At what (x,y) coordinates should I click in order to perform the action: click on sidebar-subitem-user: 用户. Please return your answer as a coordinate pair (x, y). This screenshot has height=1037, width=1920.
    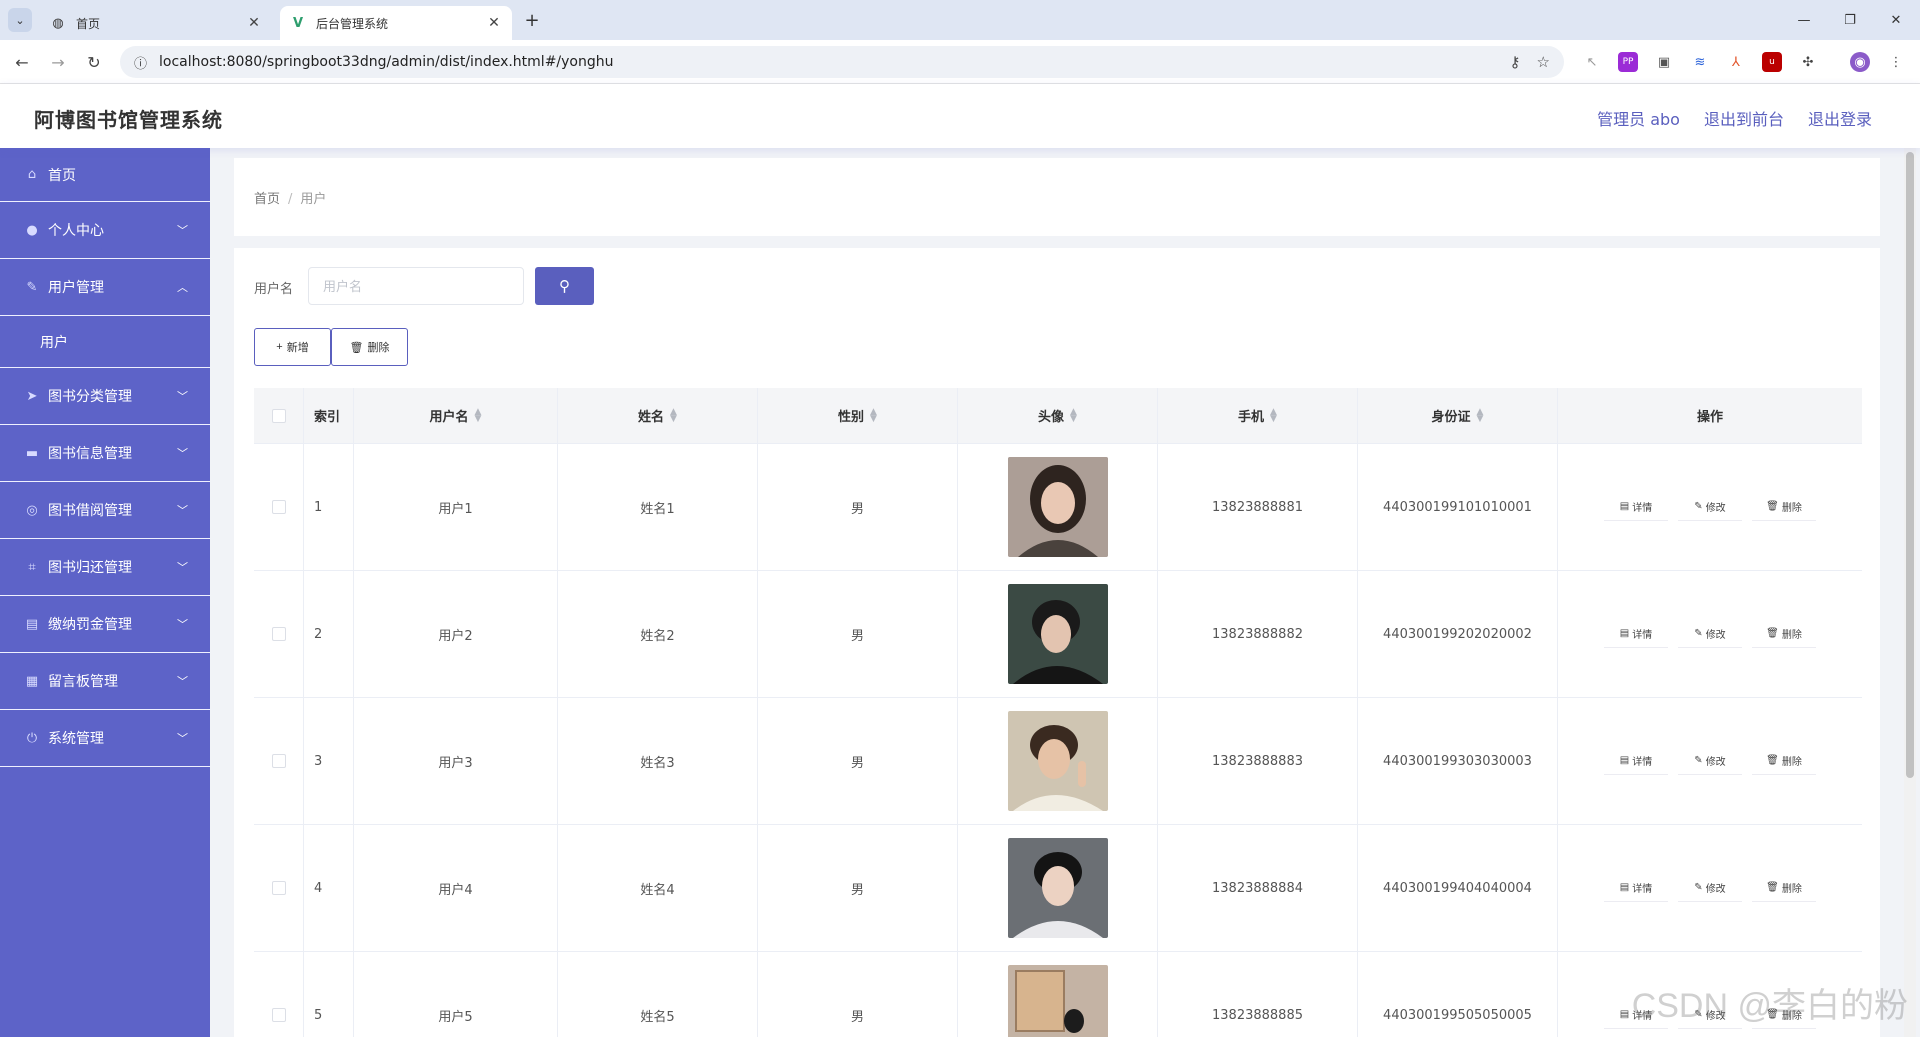
    Looking at the image, I should click on (105, 342).